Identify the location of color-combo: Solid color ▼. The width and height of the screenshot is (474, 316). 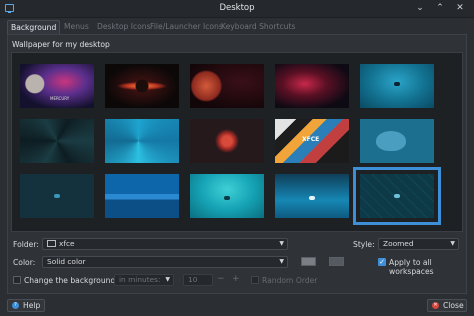
(165, 262).